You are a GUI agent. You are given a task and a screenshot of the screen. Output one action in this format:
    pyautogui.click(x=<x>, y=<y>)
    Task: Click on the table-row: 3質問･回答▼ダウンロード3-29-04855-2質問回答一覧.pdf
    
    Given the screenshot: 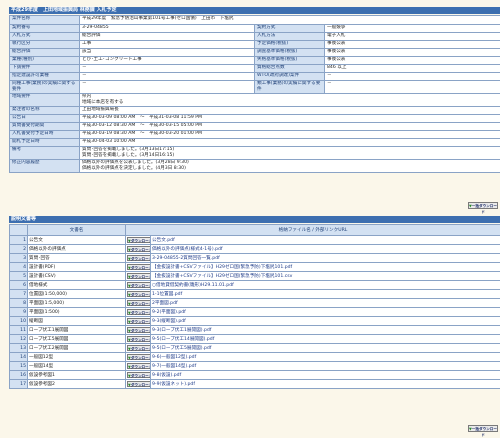 What is the action you would take?
    pyautogui.click(x=255, y=258)
    